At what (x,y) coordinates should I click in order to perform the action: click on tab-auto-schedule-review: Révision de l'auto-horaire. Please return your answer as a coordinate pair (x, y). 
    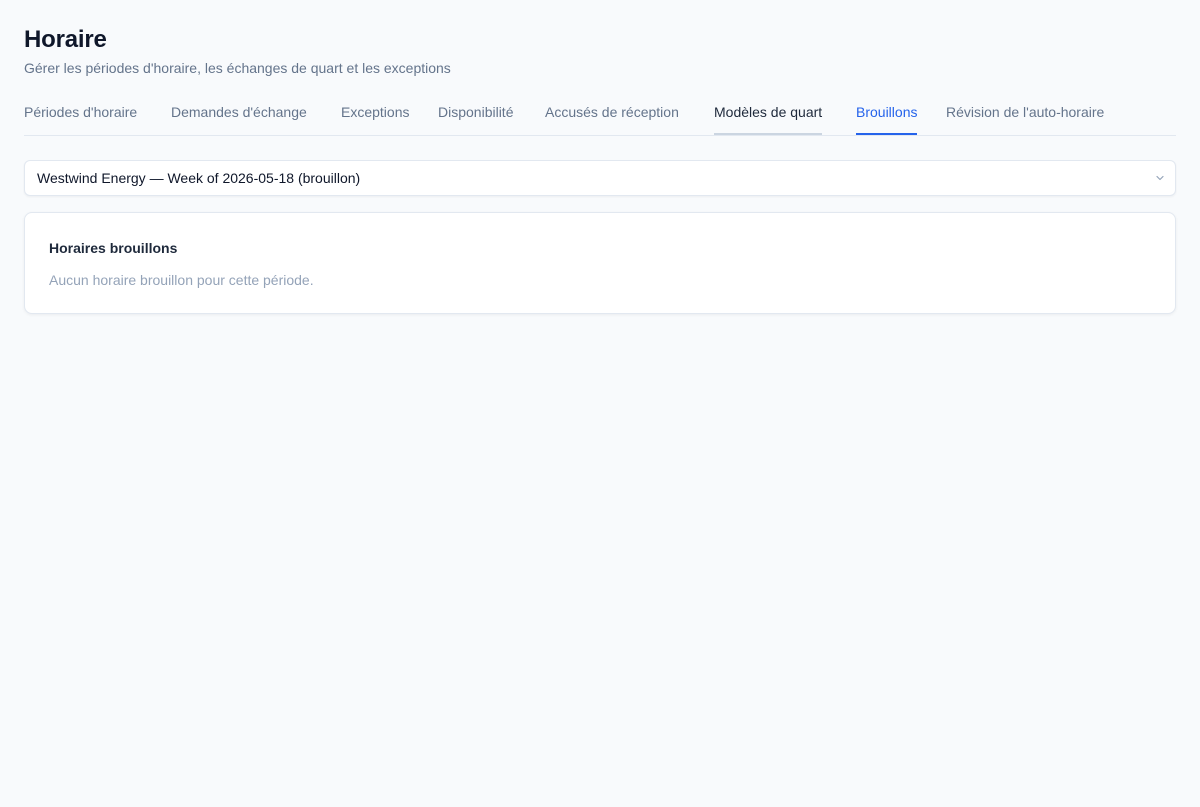
    Looking at the image, I should click on (1025, 115).